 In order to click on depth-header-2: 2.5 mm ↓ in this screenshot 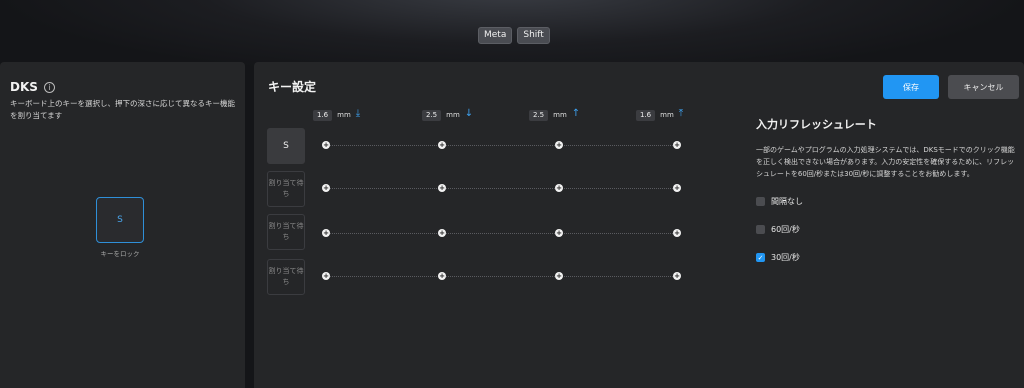, I will do `click(448, 115)`.